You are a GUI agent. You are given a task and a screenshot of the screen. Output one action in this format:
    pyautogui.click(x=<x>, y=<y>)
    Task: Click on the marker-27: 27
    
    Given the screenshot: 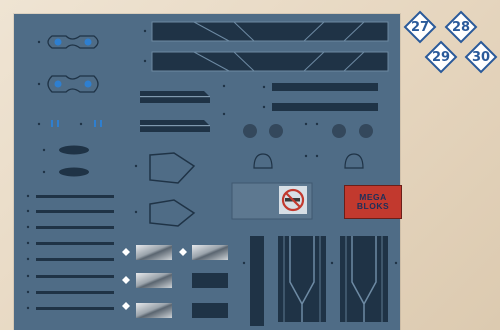 What is the action you would take?
    pyautogui.click(x=420, y=27)
    